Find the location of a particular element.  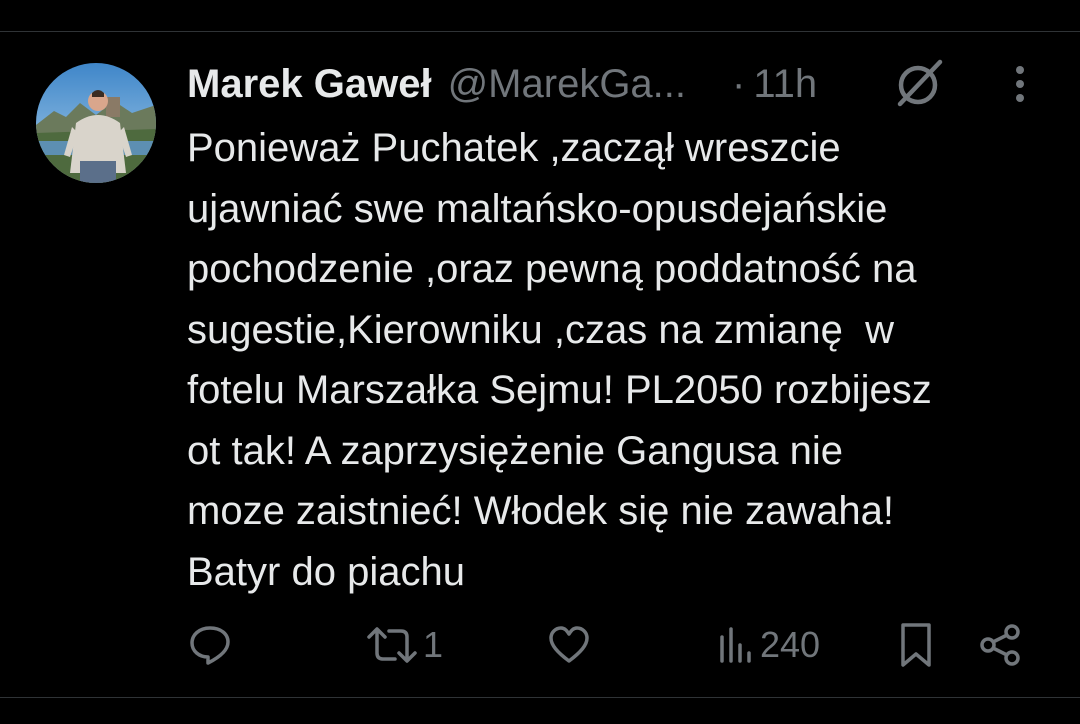

share-icon is located at coordinates (1000, 645).